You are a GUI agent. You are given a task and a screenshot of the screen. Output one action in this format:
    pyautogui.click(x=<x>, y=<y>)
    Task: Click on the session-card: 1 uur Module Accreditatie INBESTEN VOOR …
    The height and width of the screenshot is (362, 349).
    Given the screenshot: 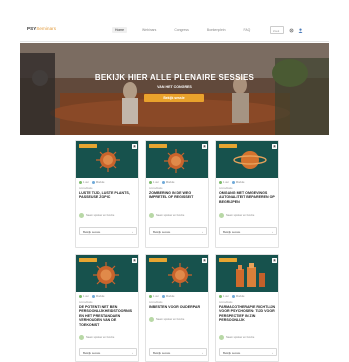 What is the action you would take?
    pyautogui.click(x=177, y=308)
    